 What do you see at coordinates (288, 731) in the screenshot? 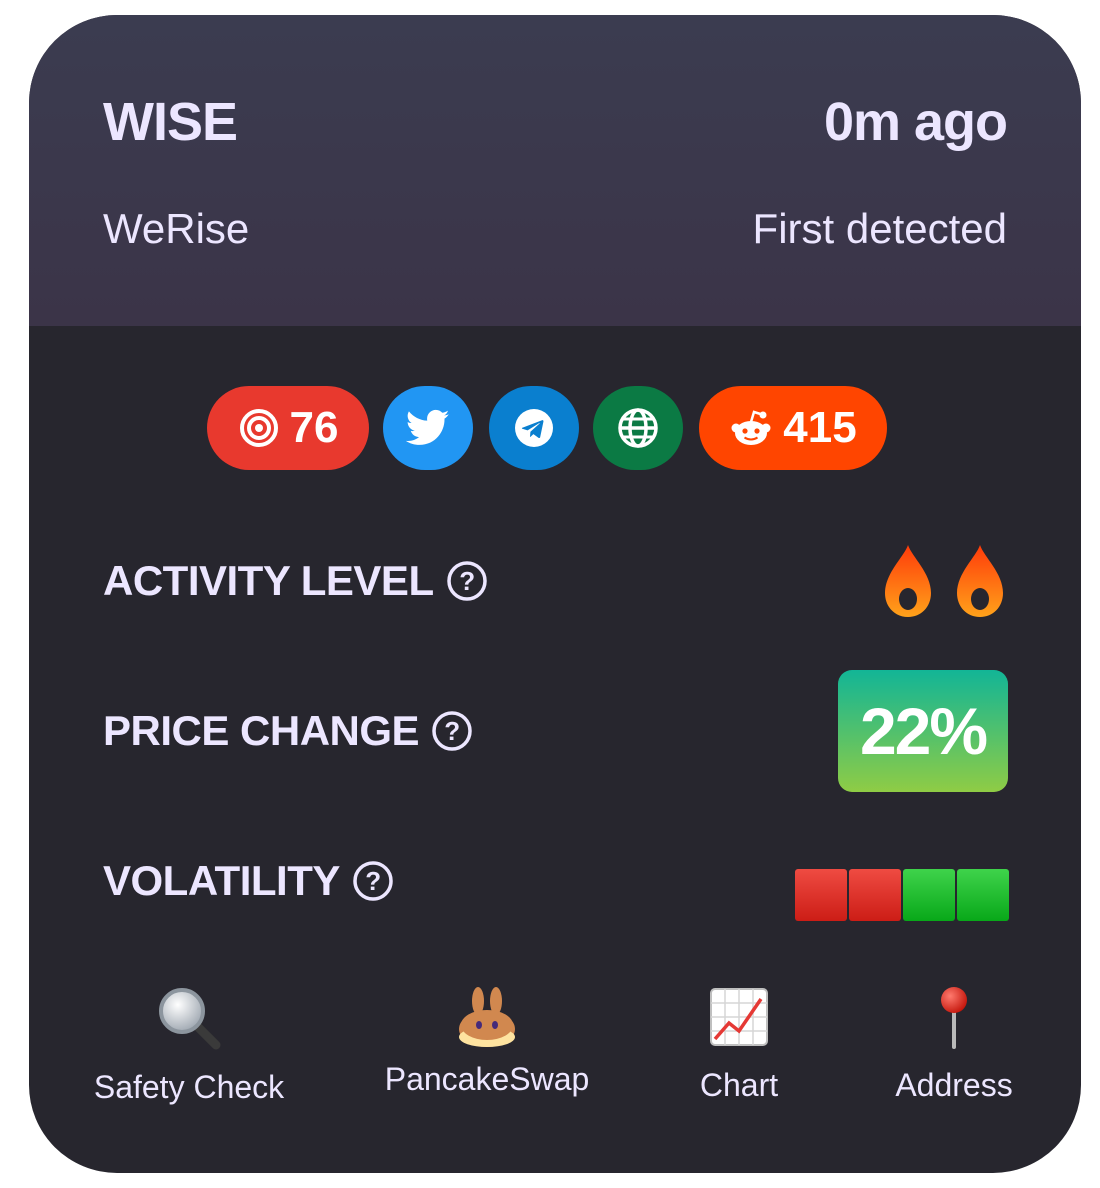
I see `price-change-label: PRICE CHANGE ?` at bounding box center [288, 731].